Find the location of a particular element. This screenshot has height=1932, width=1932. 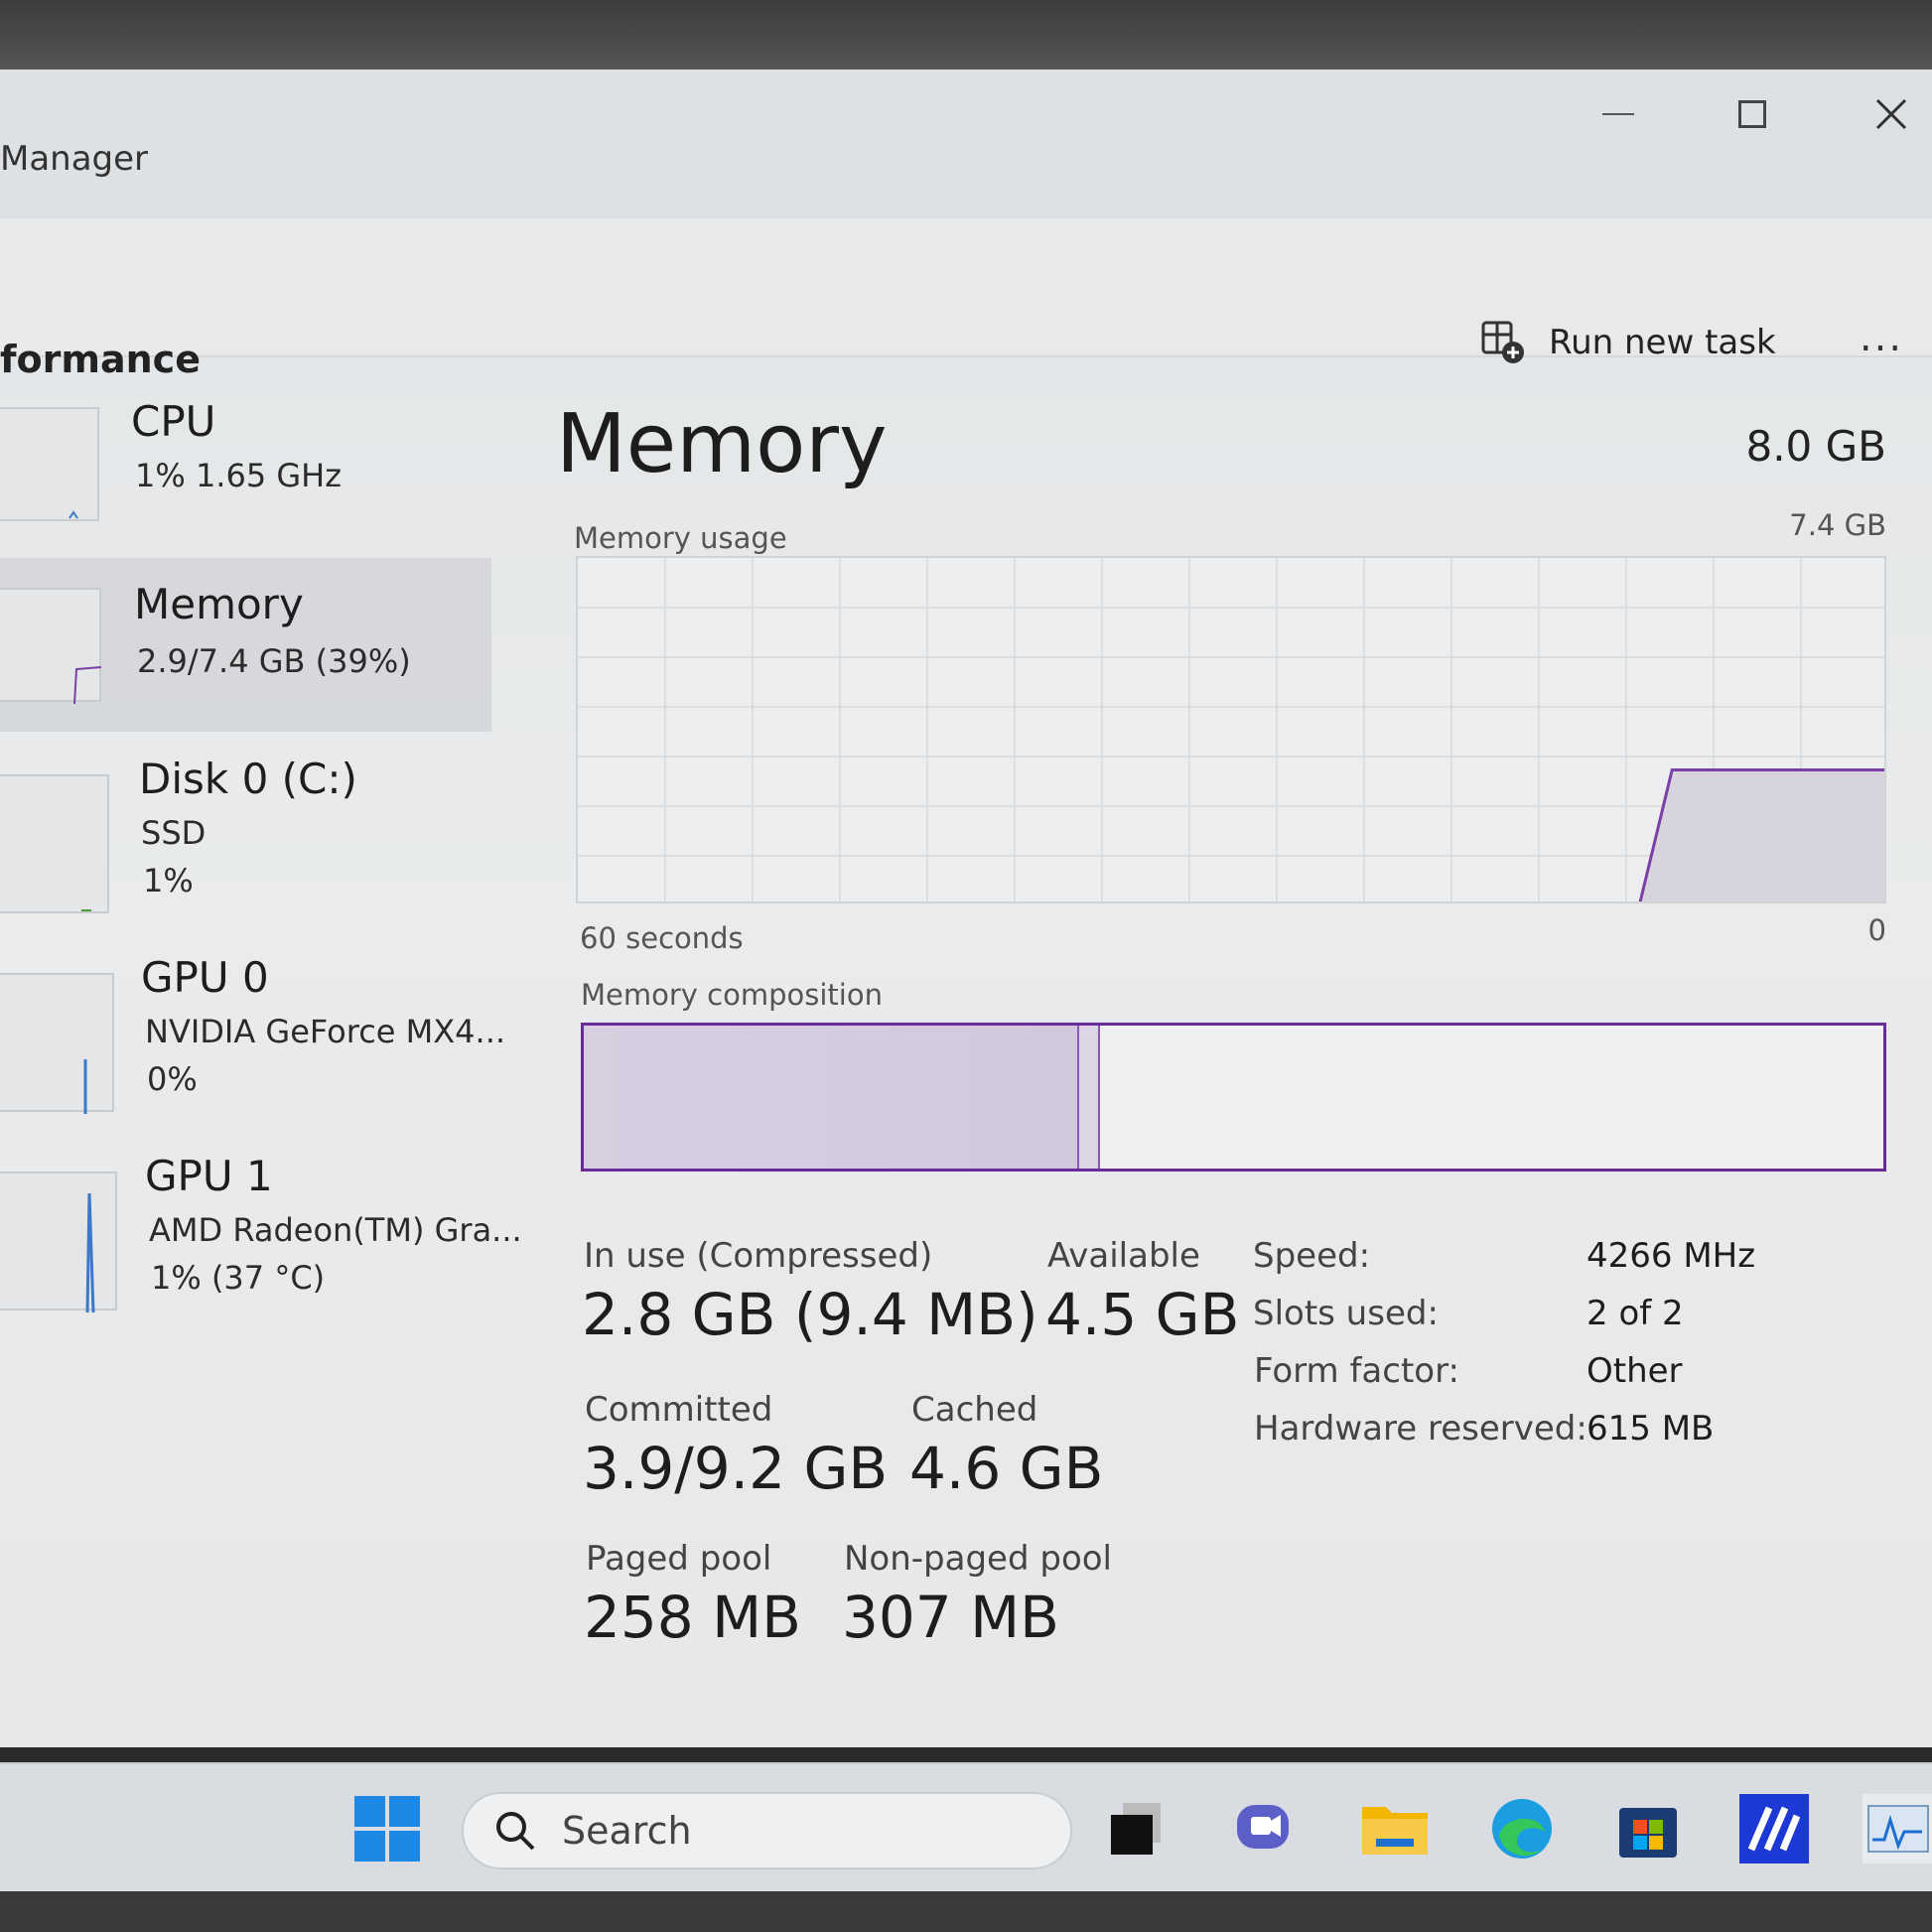

sidebar-item-gpu-1: GPU 1 AMD Radeon(TM) Gra... 1% (37 °C) is located at coordinates (261, 1236).